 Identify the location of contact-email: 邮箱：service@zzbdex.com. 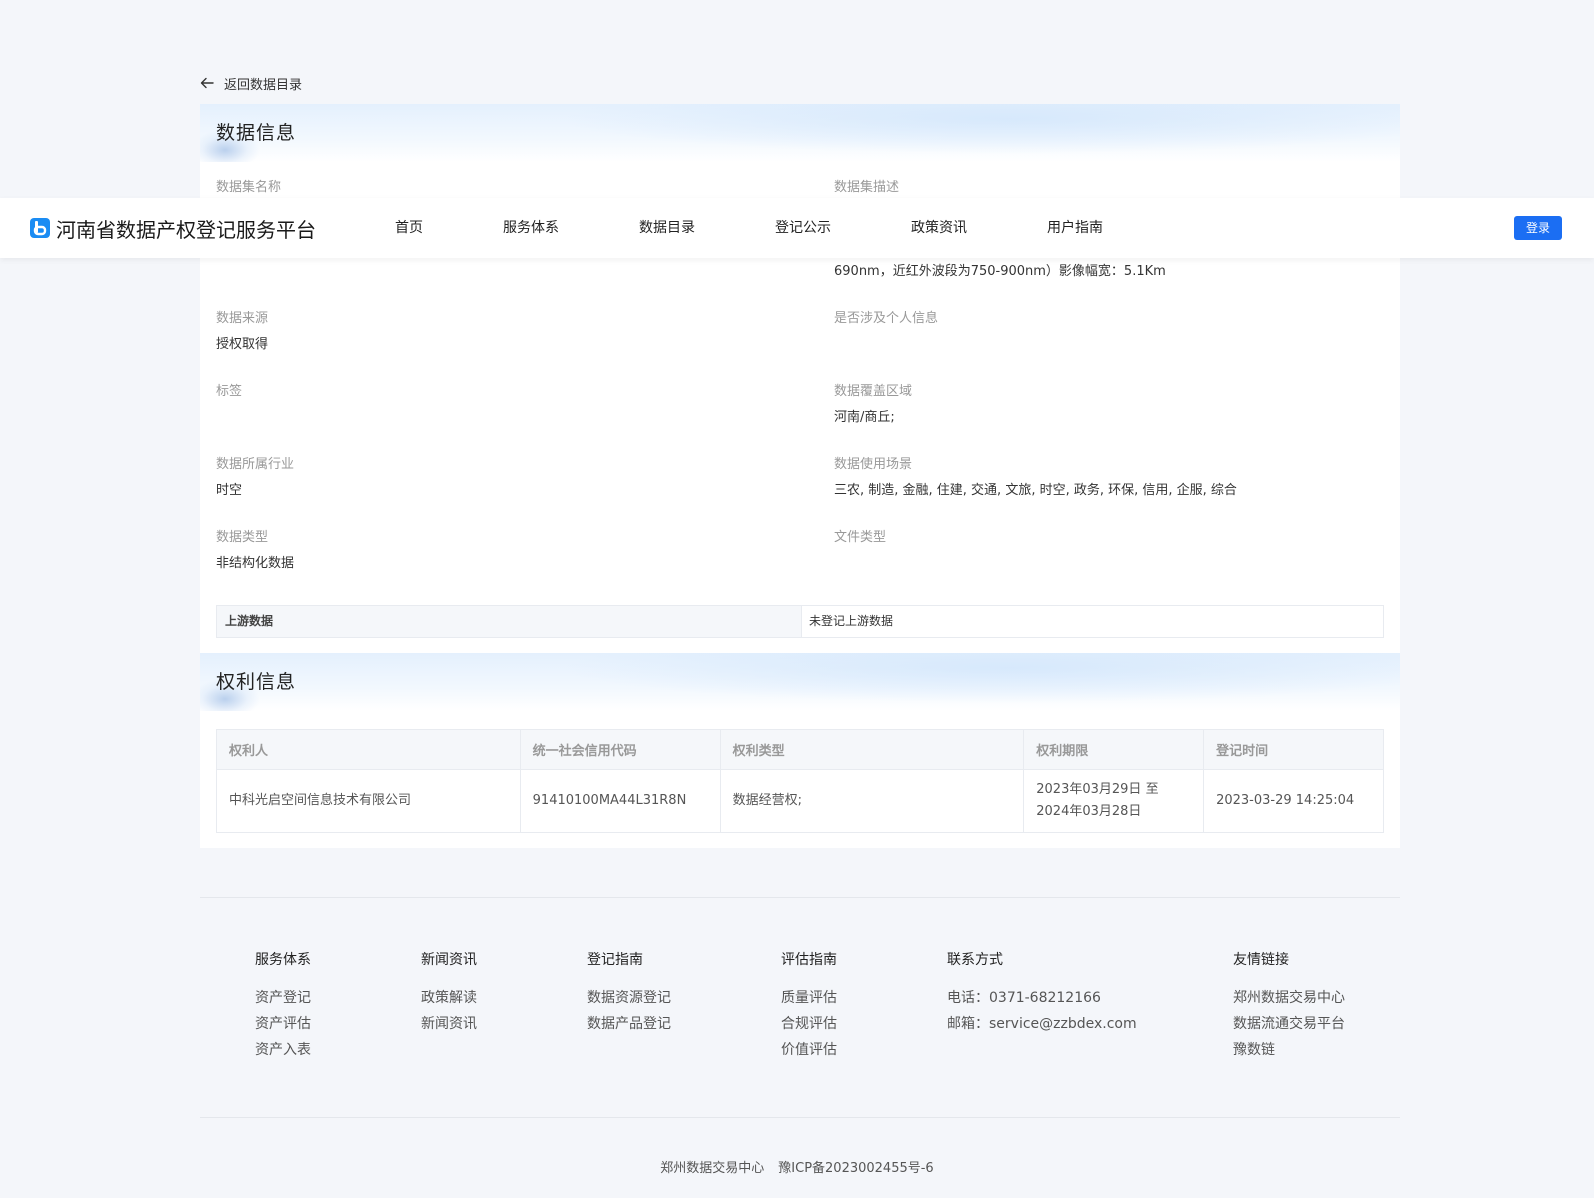
(1042, 1024).